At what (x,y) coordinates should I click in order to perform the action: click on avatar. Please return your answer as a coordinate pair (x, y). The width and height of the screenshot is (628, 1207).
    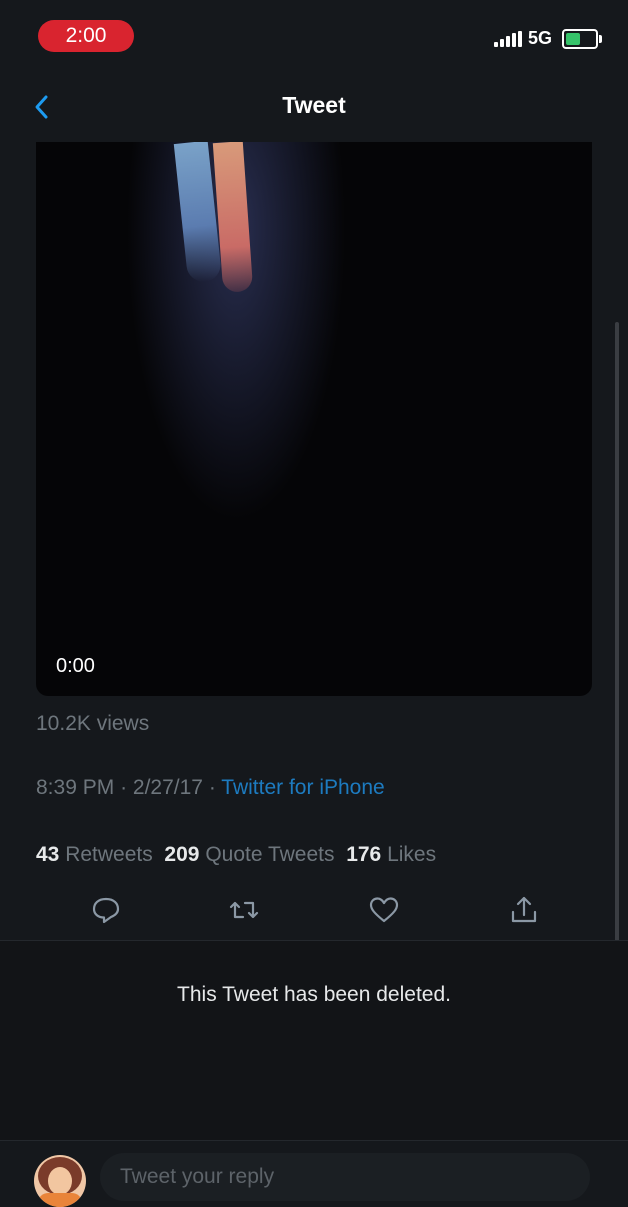
    Looking at the image, I should click on (60, 1181).